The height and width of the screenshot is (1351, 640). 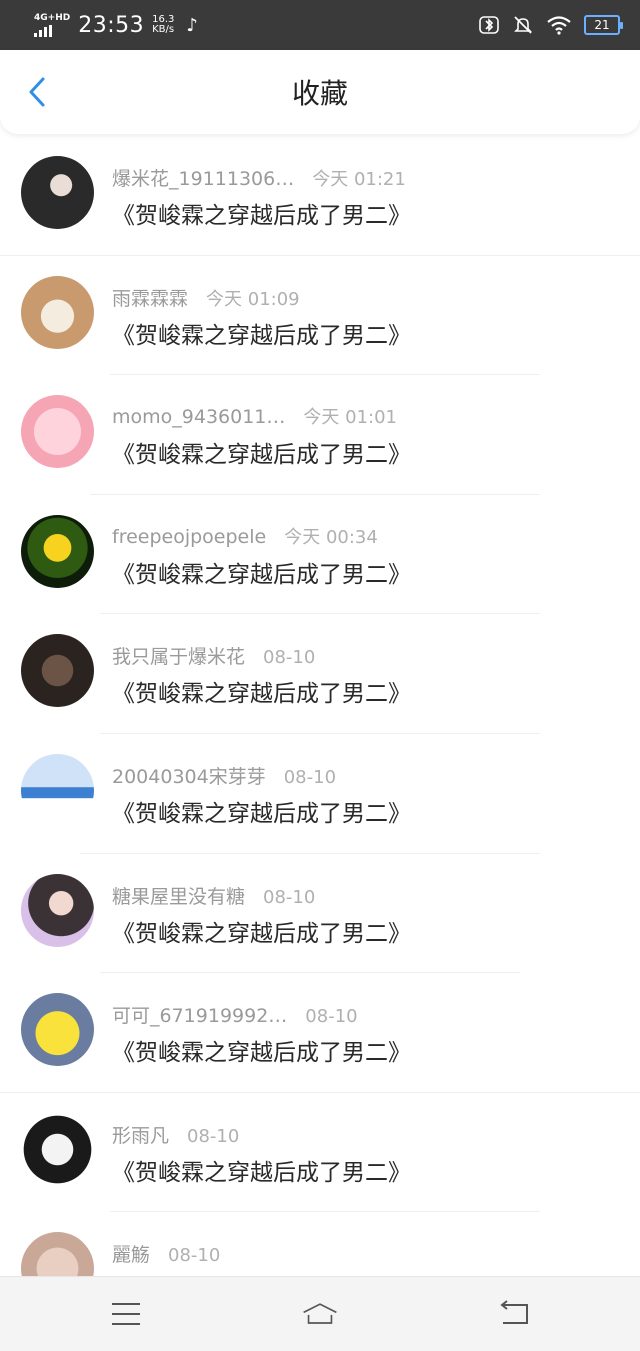 I want to click on back-icon, so click(x=514, y=1312).